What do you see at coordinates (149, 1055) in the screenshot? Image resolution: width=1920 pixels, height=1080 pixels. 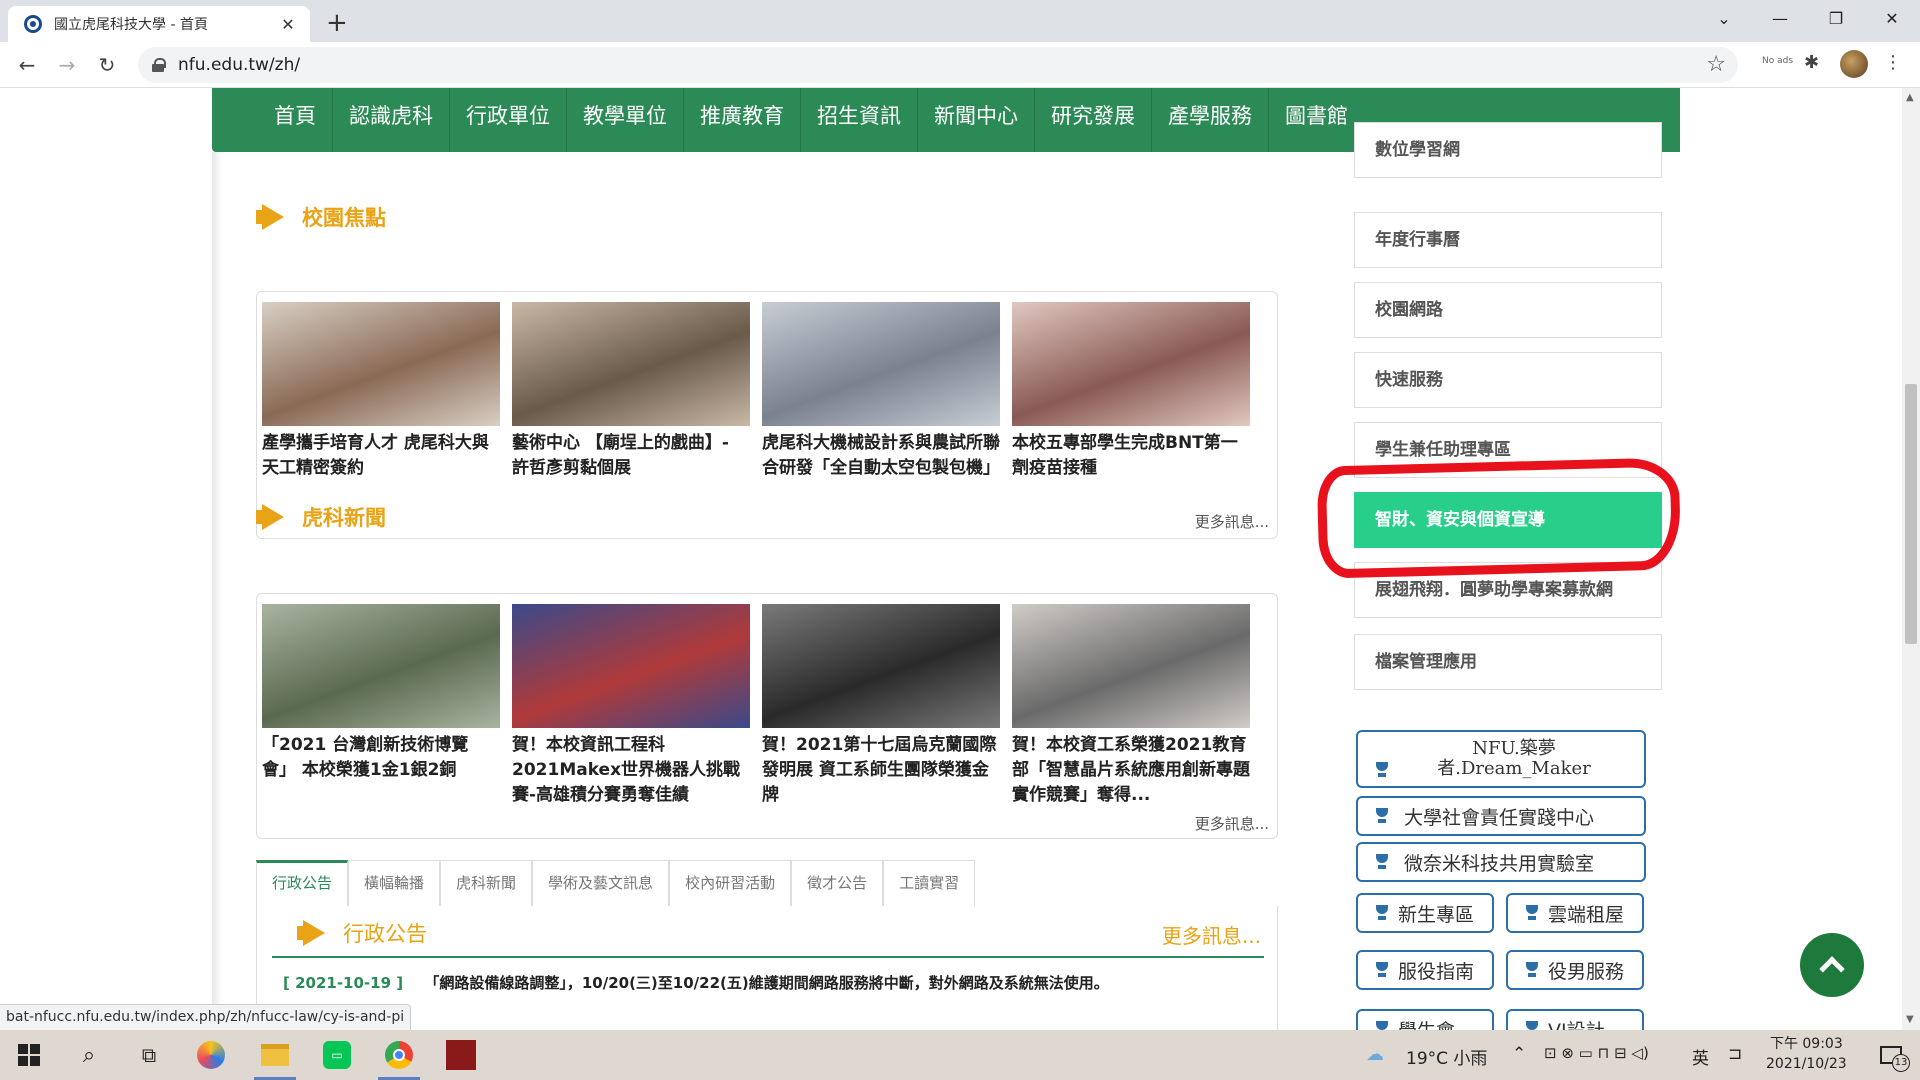 I see `task-view-icon: ⧉` at bounding box center [149, 1055].